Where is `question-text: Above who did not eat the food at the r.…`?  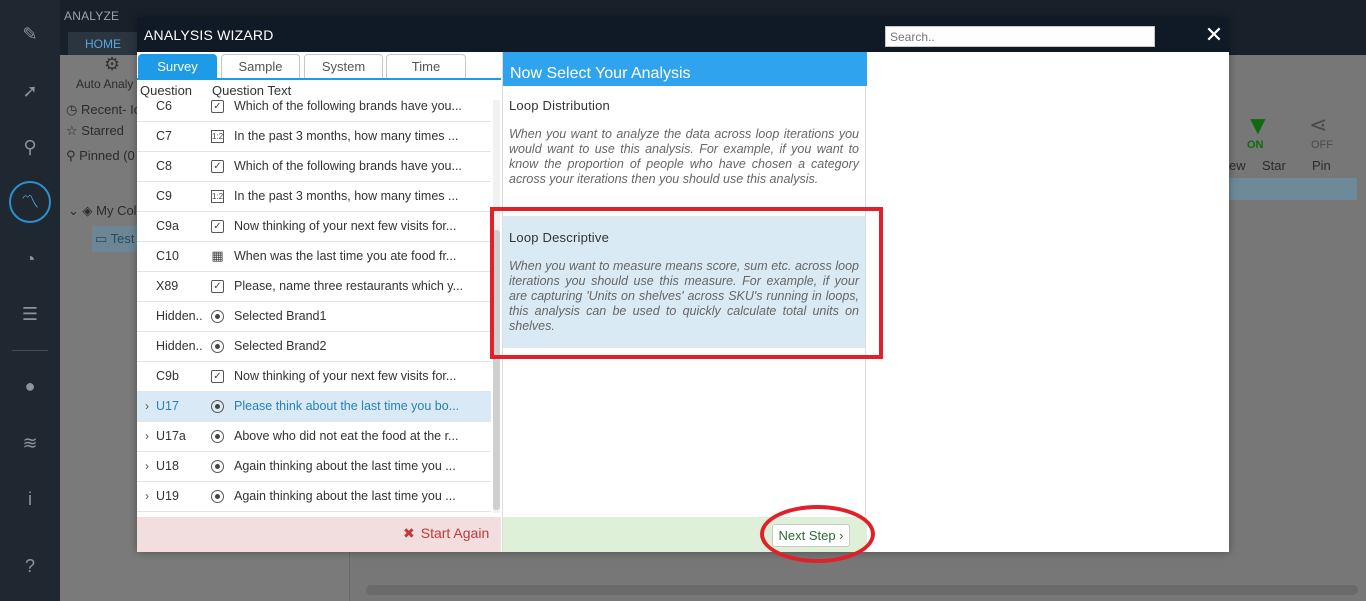
question-text: Above who did not eat the food at the r.… is located at coordinates (346, 436).